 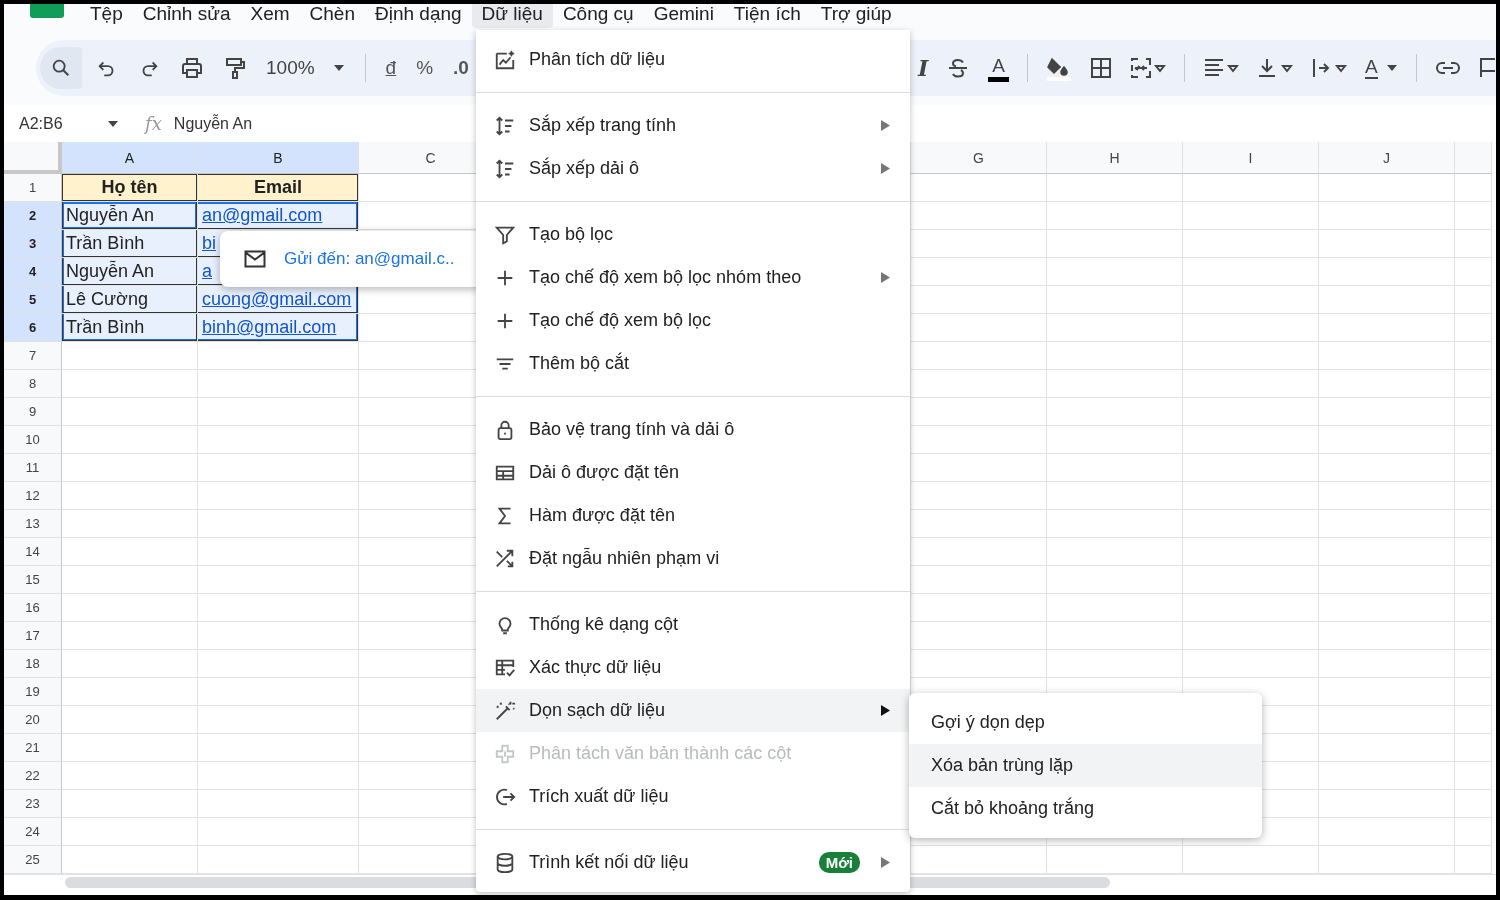 I want to click on row-header: 17, so click(x=33, y=636).